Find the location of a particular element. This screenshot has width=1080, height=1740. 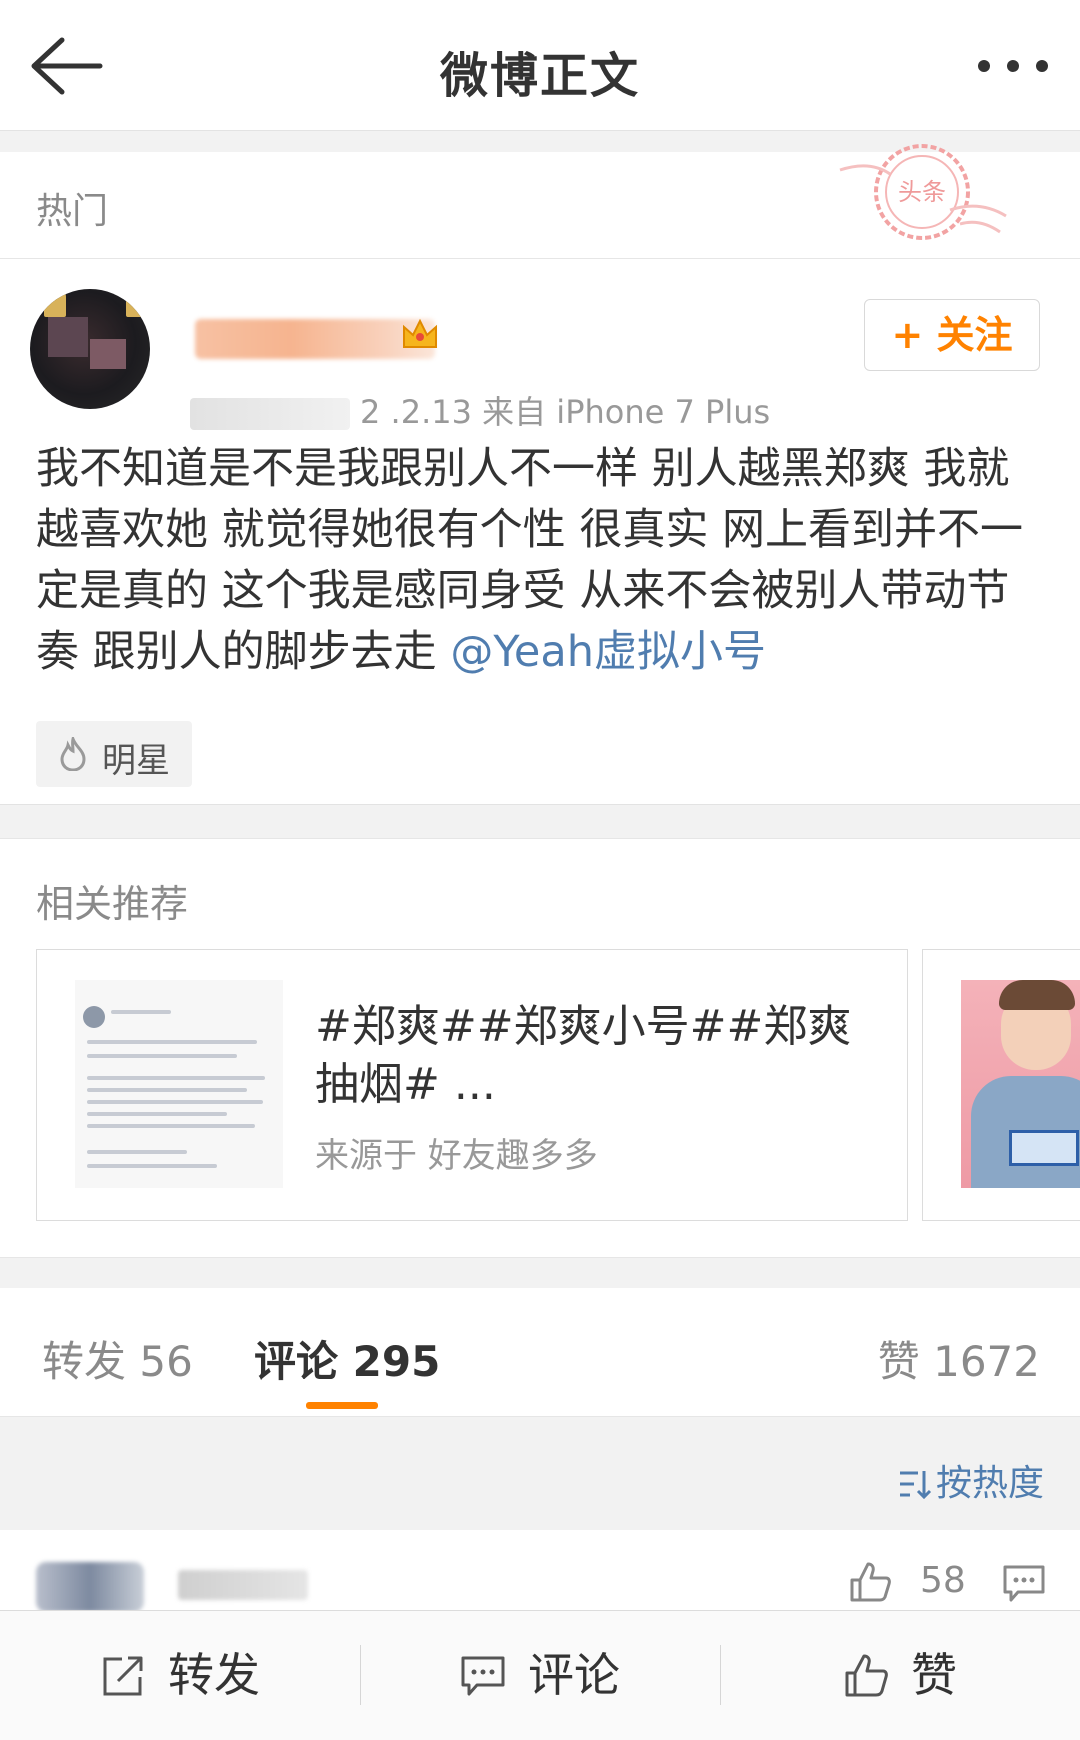

recommend-thumbnail is located at coordinates (179, 1084).